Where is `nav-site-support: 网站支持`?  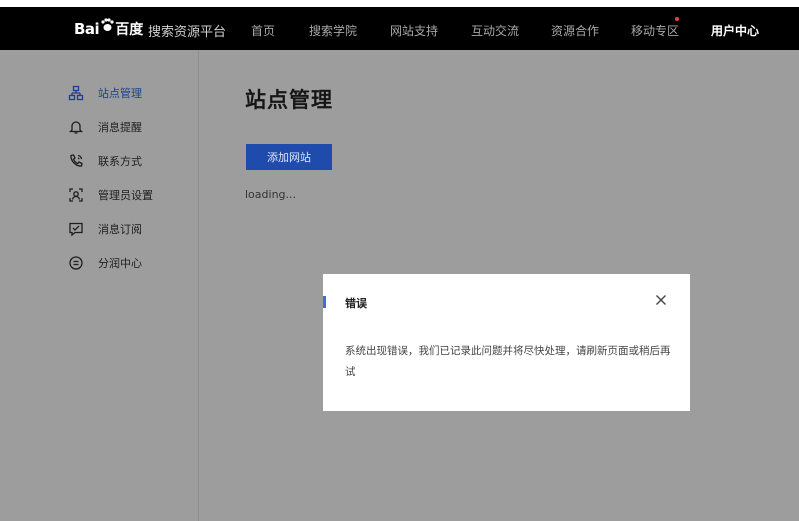 nav-site-support: 网站支持 is located at coordinates (414, 30).